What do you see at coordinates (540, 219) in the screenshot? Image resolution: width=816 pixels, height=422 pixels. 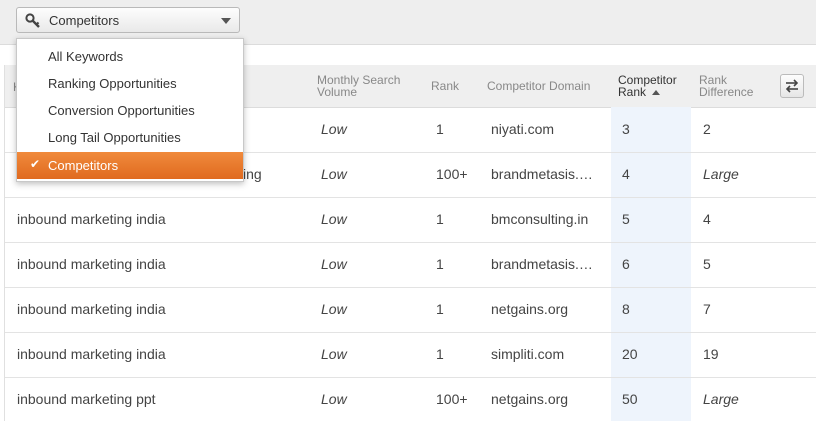 I see `domain-cell: bmconsulting.in` at bounding box center [540, 219].